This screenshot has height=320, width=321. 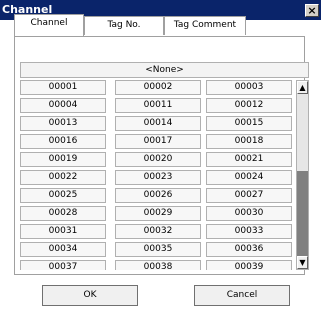 What do you see at coordinates (49, 25) in the screenshot?
I see `tab-channel: Channel` at bounding box center [49, 25].